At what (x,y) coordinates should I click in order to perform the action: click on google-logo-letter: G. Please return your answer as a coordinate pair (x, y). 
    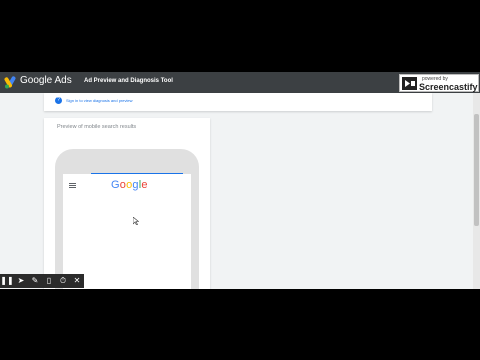
    Looking at the image, I should click on (115, 185).